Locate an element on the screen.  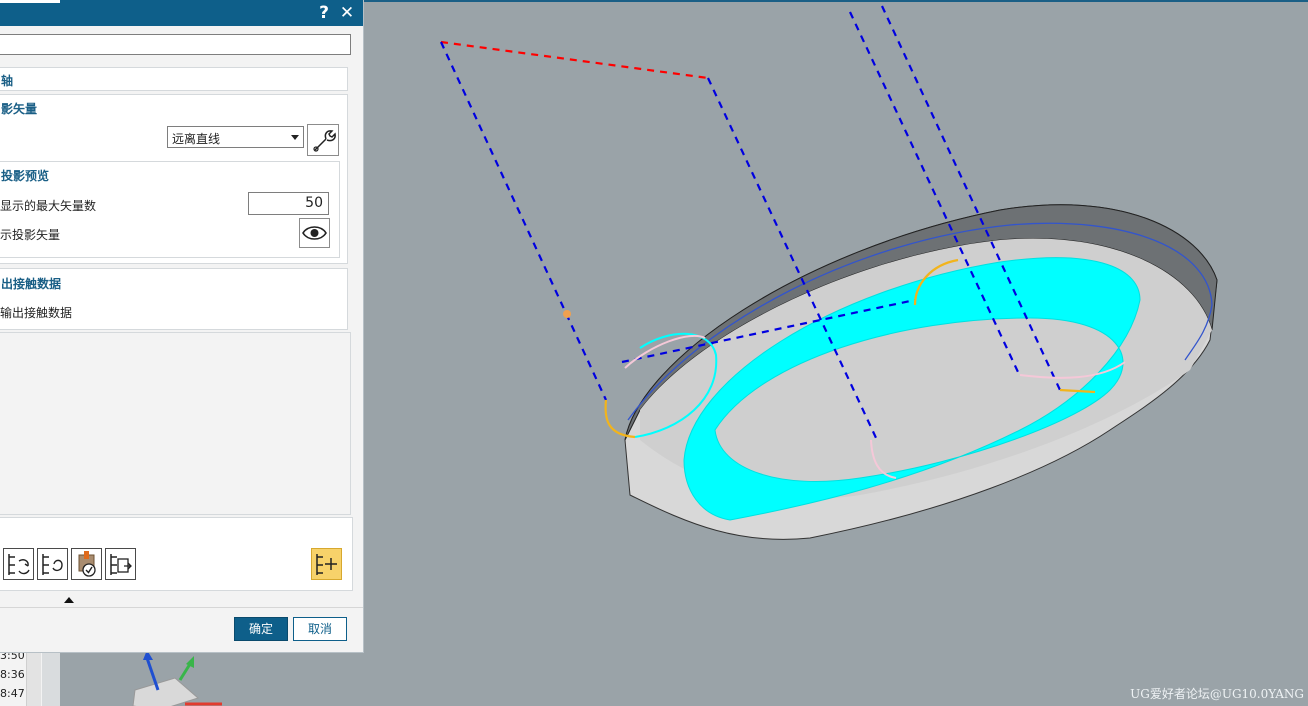
wrench-icon is located at coordinates (323, 140).